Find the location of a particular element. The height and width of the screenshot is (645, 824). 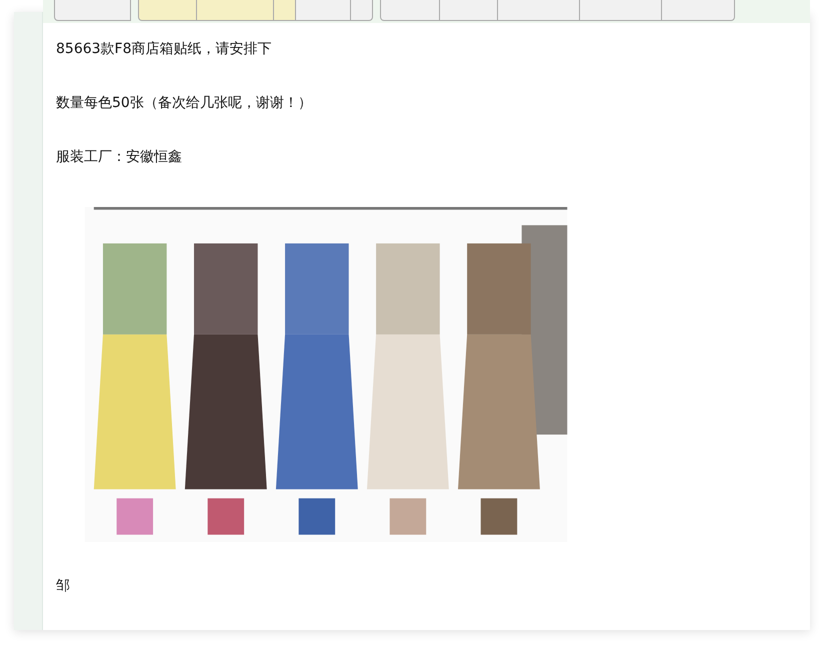

message-text: 数量每色50张（备次给几张呢，谢谢！） is located at coordinates (184, 103).